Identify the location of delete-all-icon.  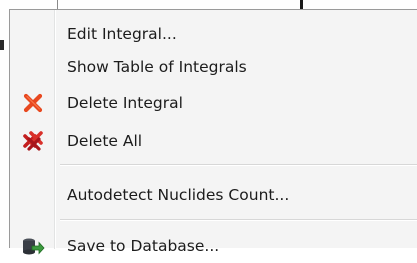
(33, 141).